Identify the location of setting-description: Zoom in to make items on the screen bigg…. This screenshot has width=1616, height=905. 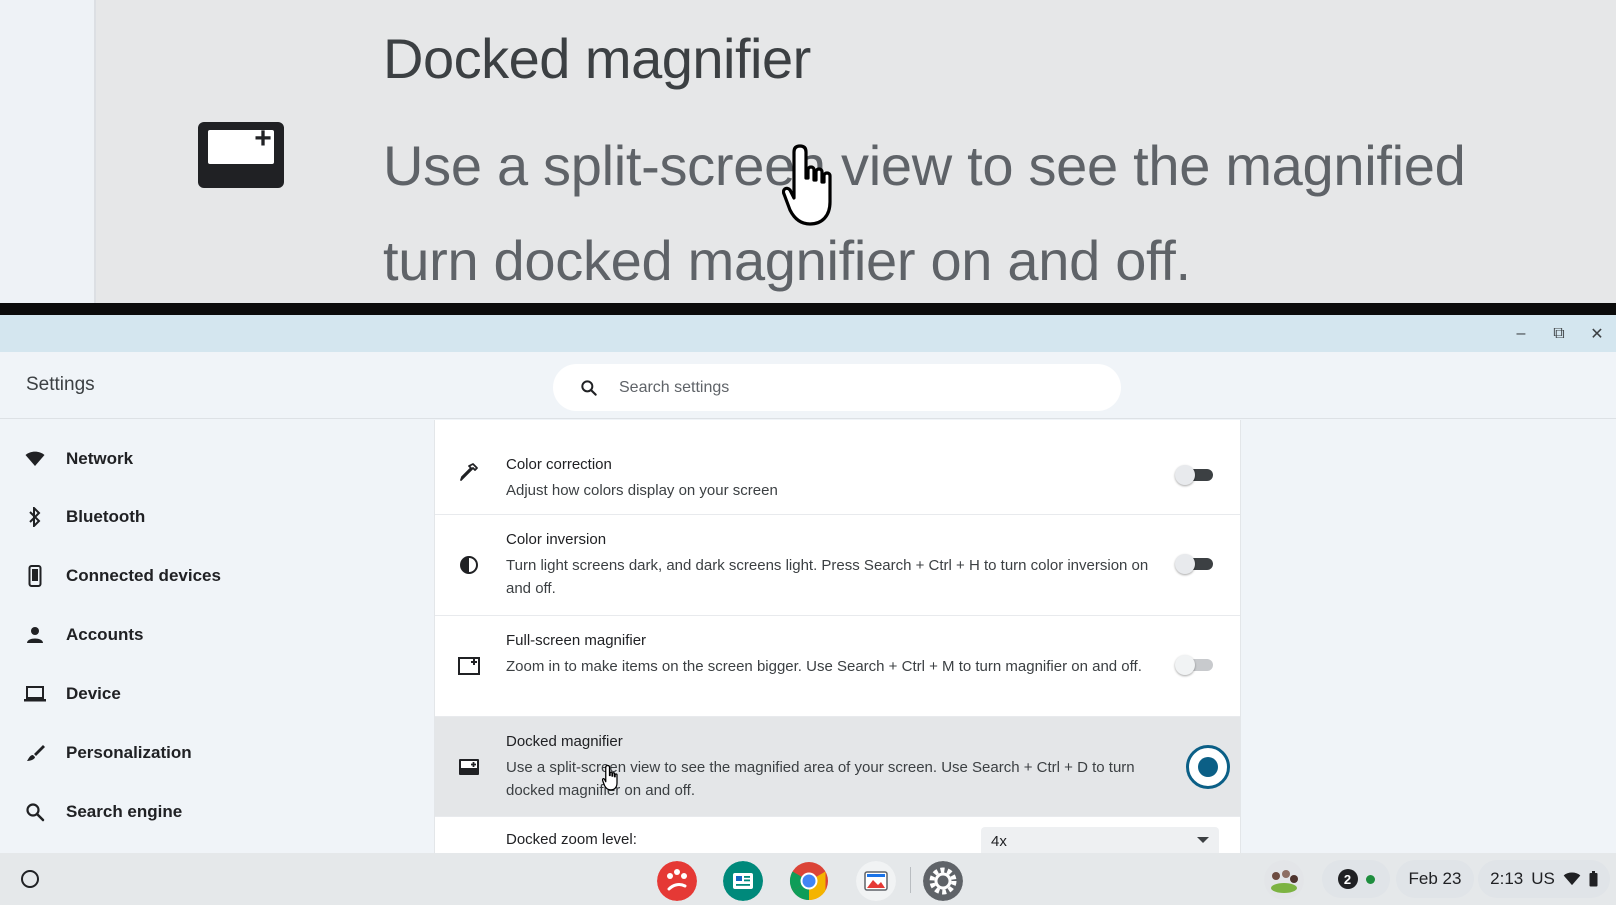
(824, 666).